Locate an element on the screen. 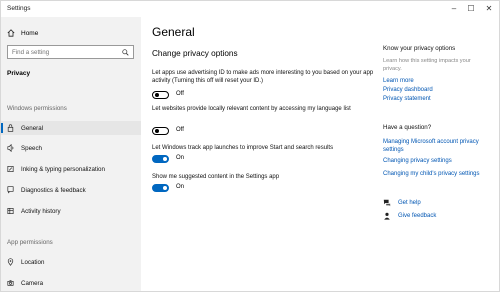  get-help-link: Get help is located at coordinates (402, 203).